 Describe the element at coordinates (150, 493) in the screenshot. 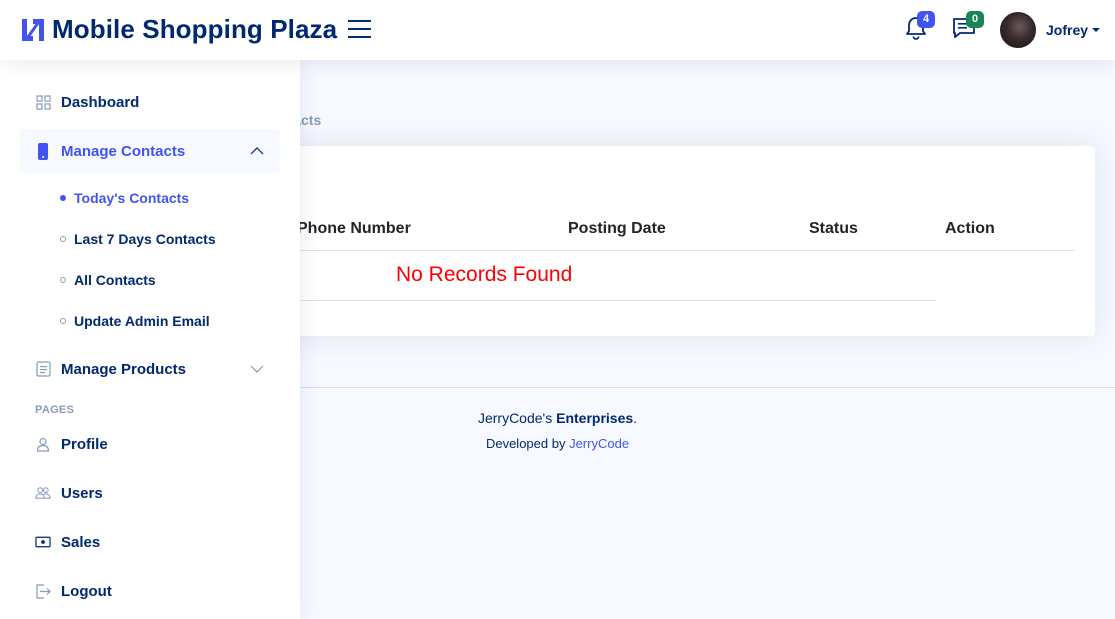

I see `sidebar-item-users: Users` at that location.